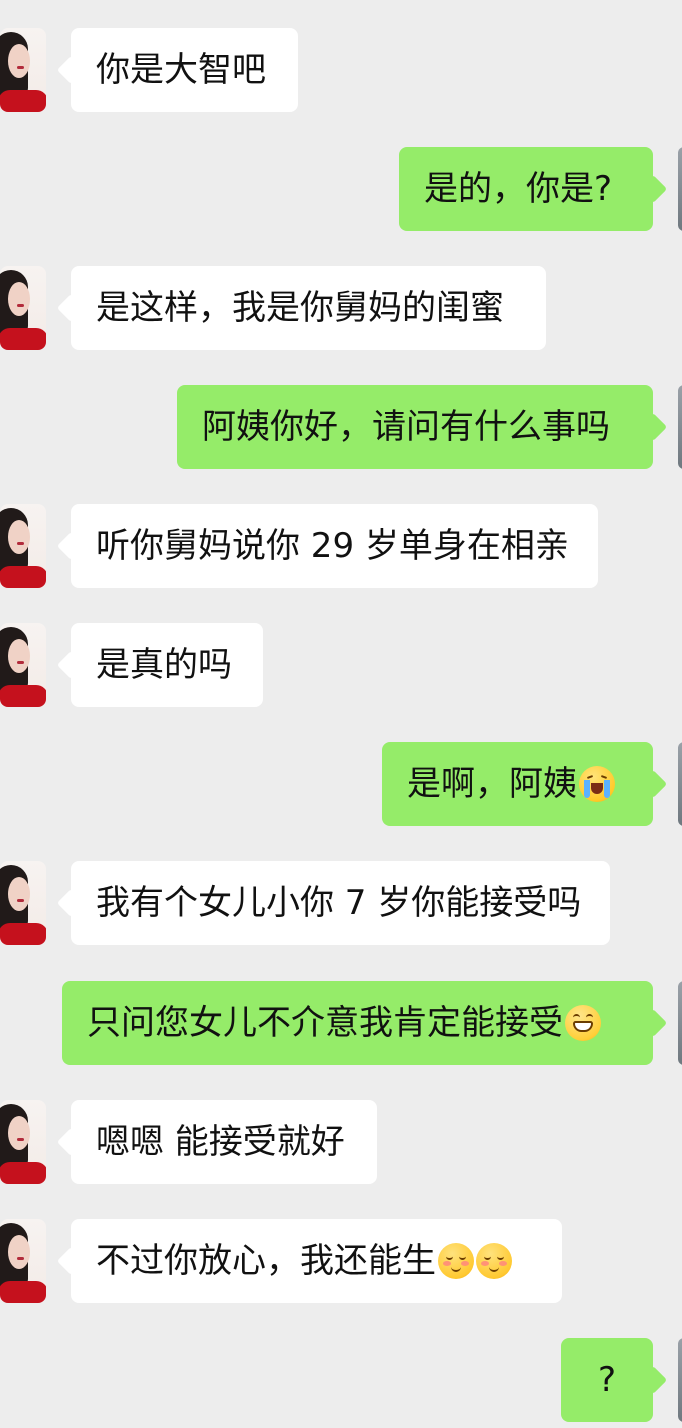 Image resolution: width=682 pixels, height=1428 pixels. I want to click on message-text: 阿姨你好，请问有什么事吗, so click(406, 427).